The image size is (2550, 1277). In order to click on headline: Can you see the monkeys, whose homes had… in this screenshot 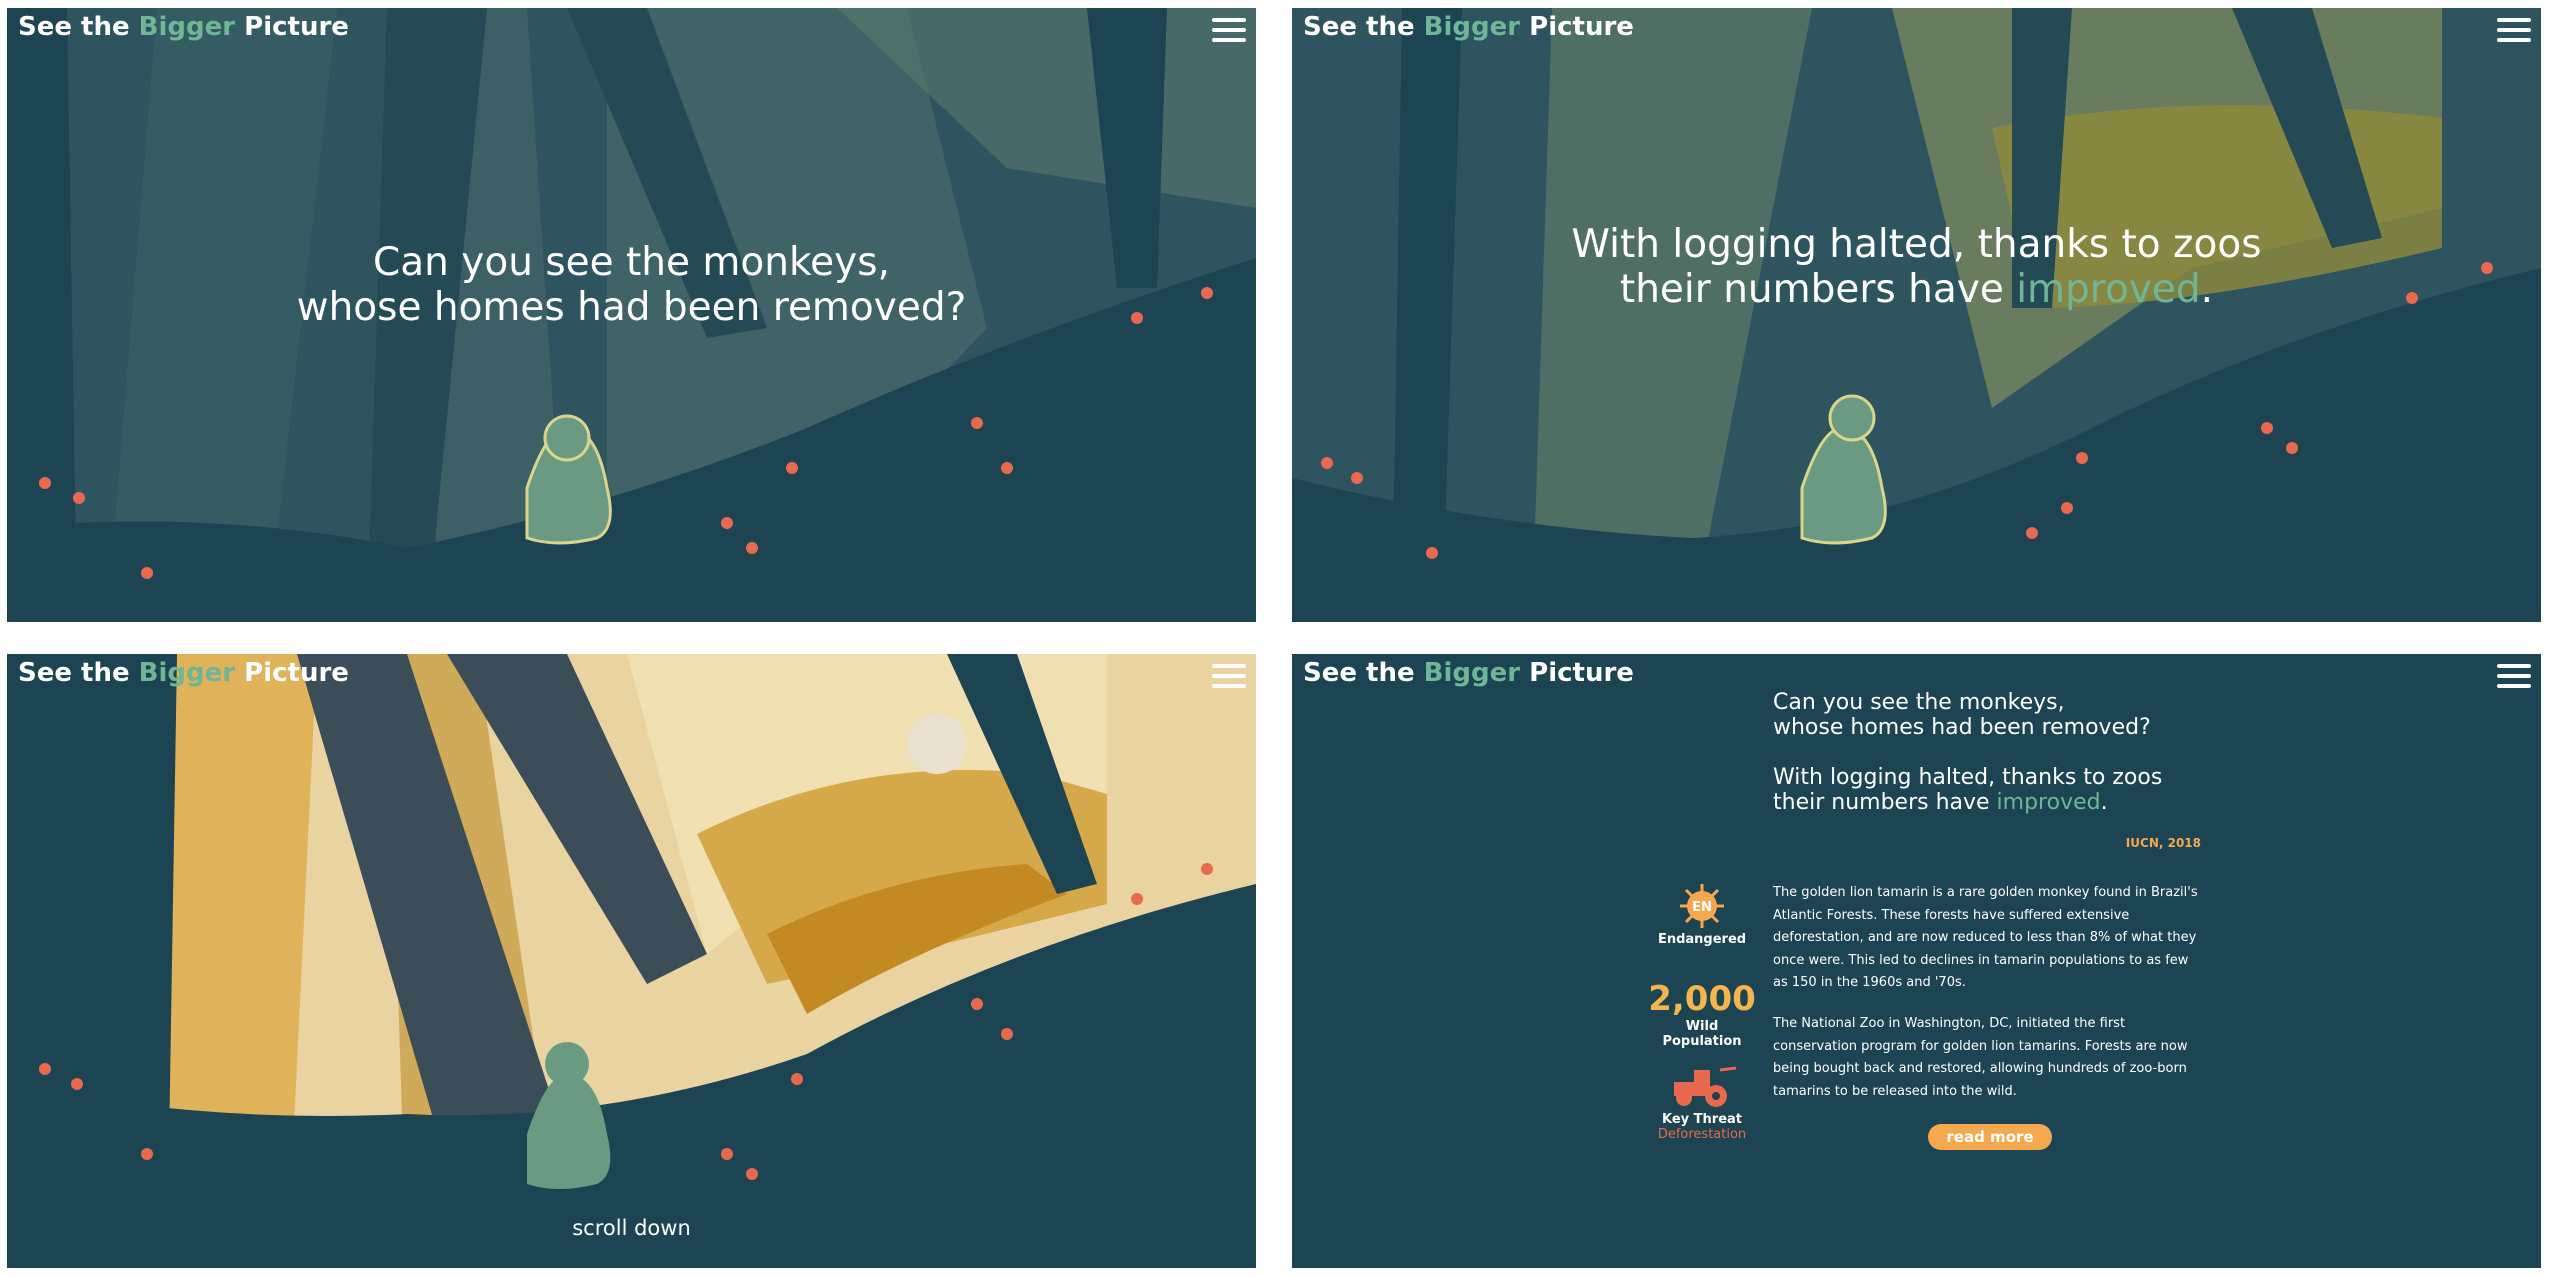, I will do `click(631, 285)`.